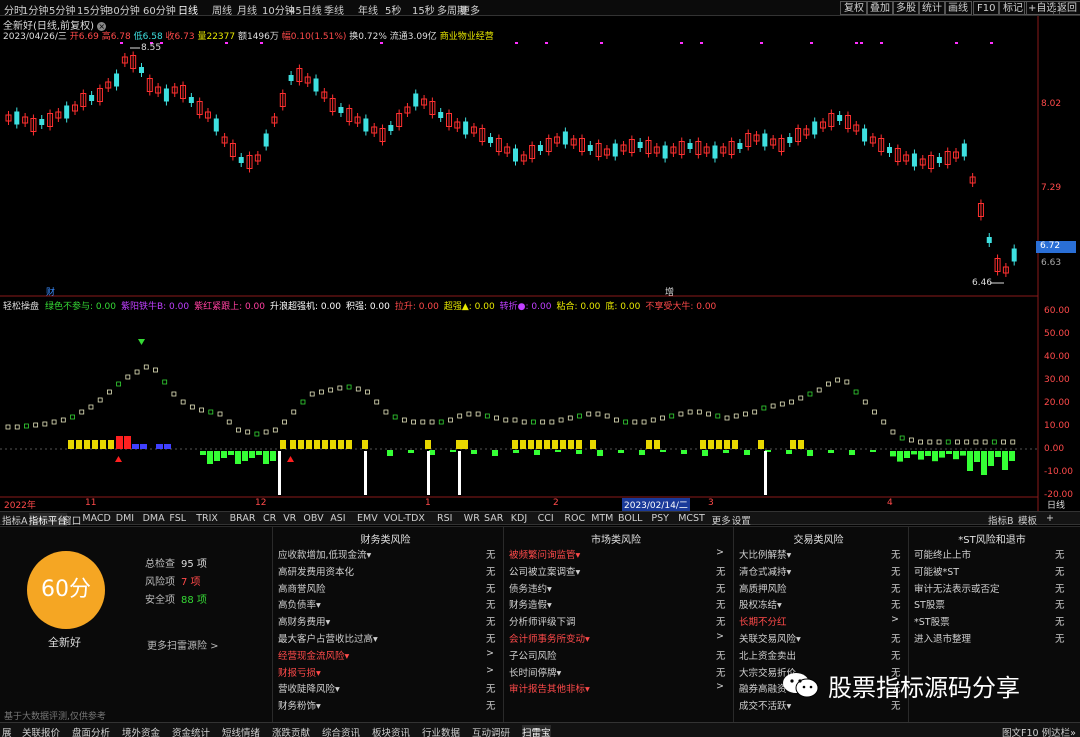  What do you see at coordinates (302, 588) in the screenshot?
I see `risk-item: 高商誉风险` at bounding box center [302, 588].